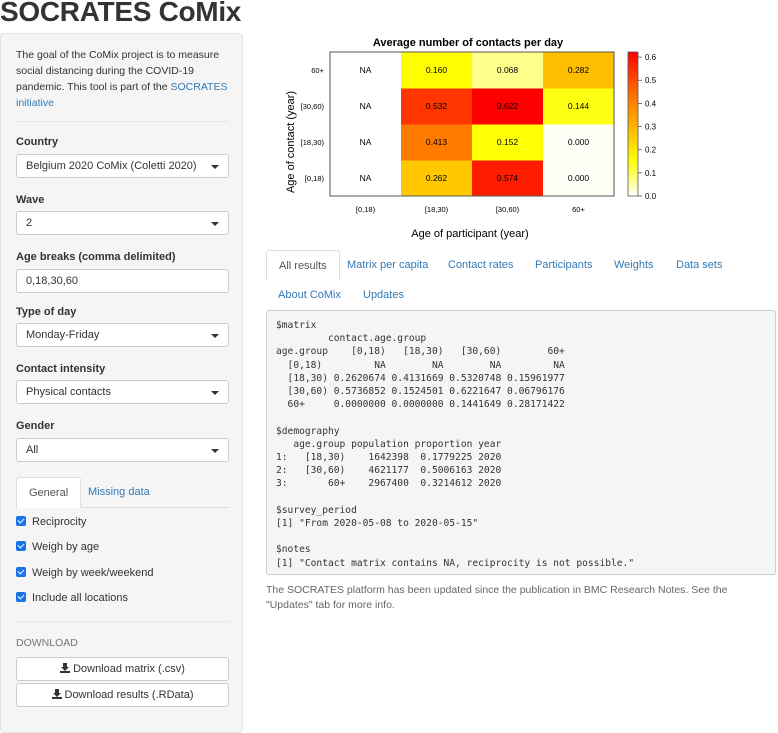 The image size is (778, 733). Describe the element at coordinates (469, 234) in the screenshot. I see `x-axis-label: Age of participant (year)` at that location.